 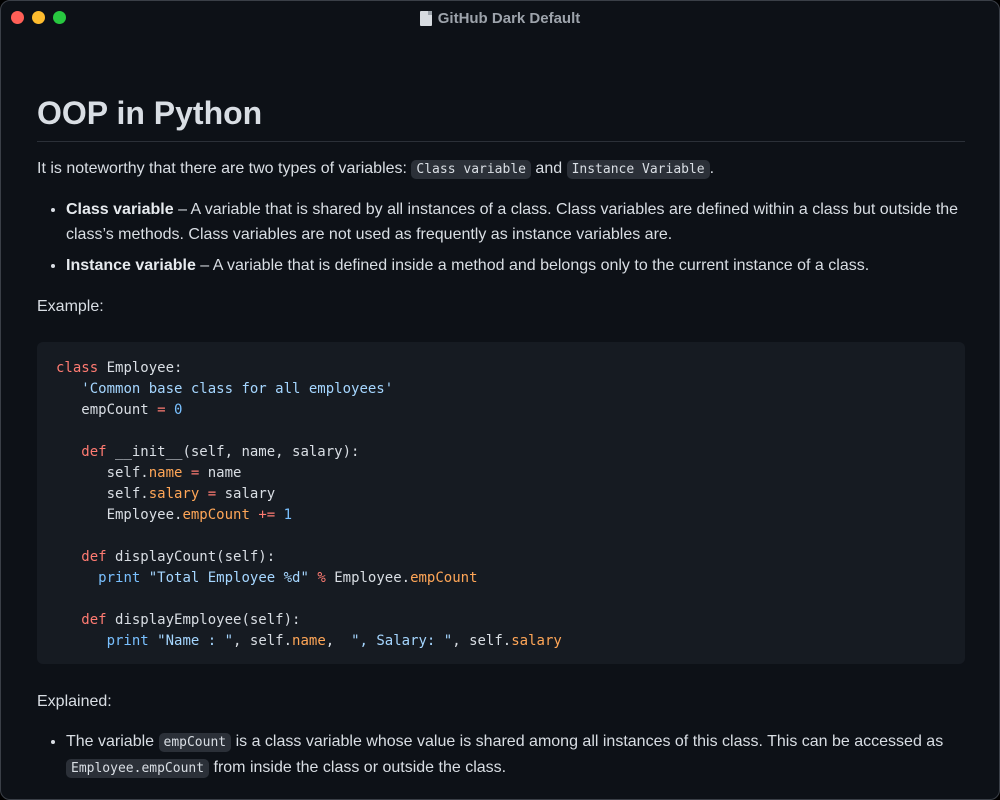 I want to click on inline-code-instance-variable: Instance Variable, so click(x=638, y=169).